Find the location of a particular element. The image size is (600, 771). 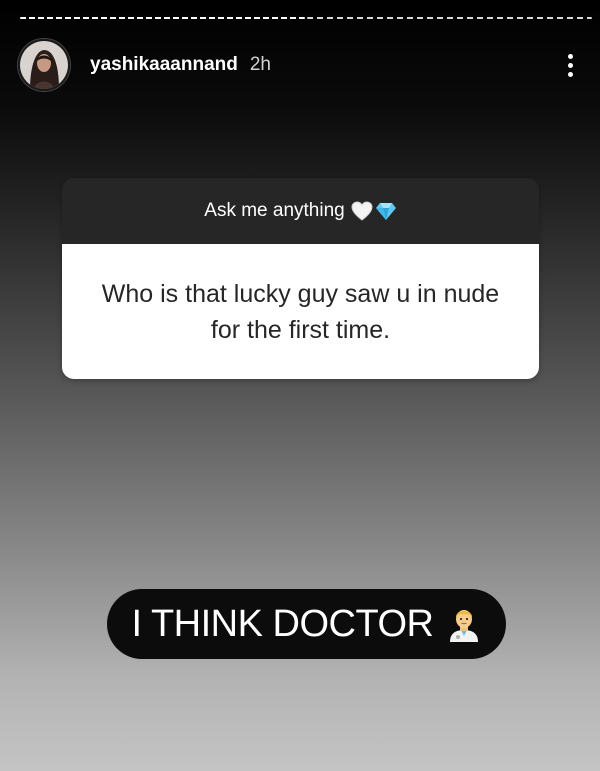

gem-stone-icon is located at coordinates (385, 211).